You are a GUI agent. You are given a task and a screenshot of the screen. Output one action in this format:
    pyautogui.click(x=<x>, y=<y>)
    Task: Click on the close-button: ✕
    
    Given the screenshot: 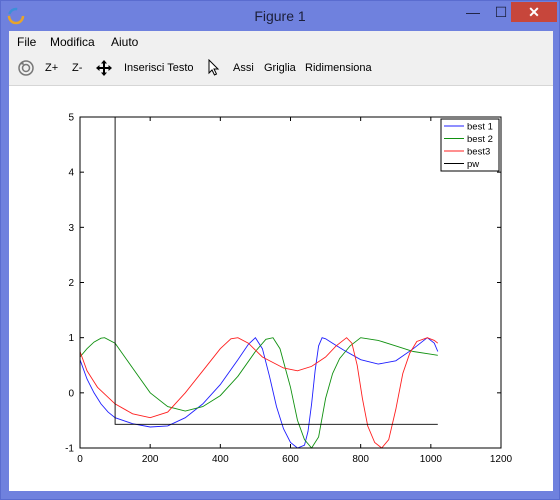 What is the action you would take?
    pyautogui.click(x=534, y=12)
    